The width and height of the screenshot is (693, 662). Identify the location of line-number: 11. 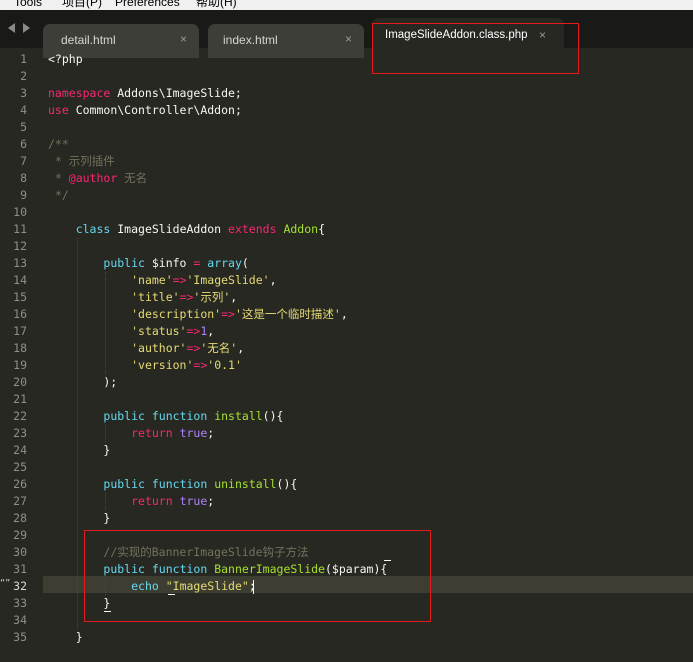
(20, 229).